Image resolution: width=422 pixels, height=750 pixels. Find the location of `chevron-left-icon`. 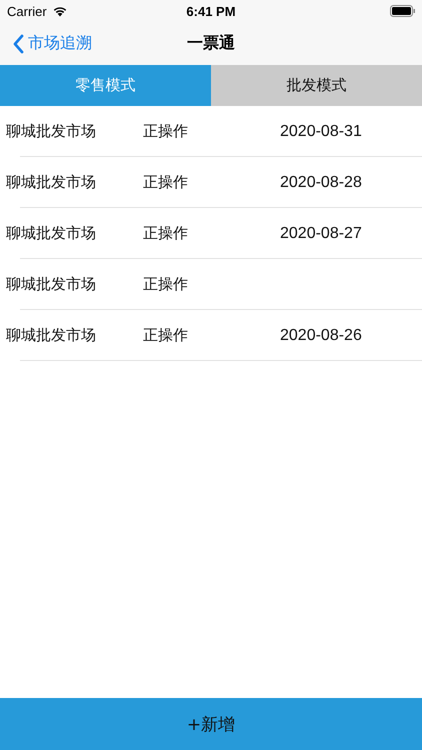

chevron-left-icon is located at coordinates (18, 44).